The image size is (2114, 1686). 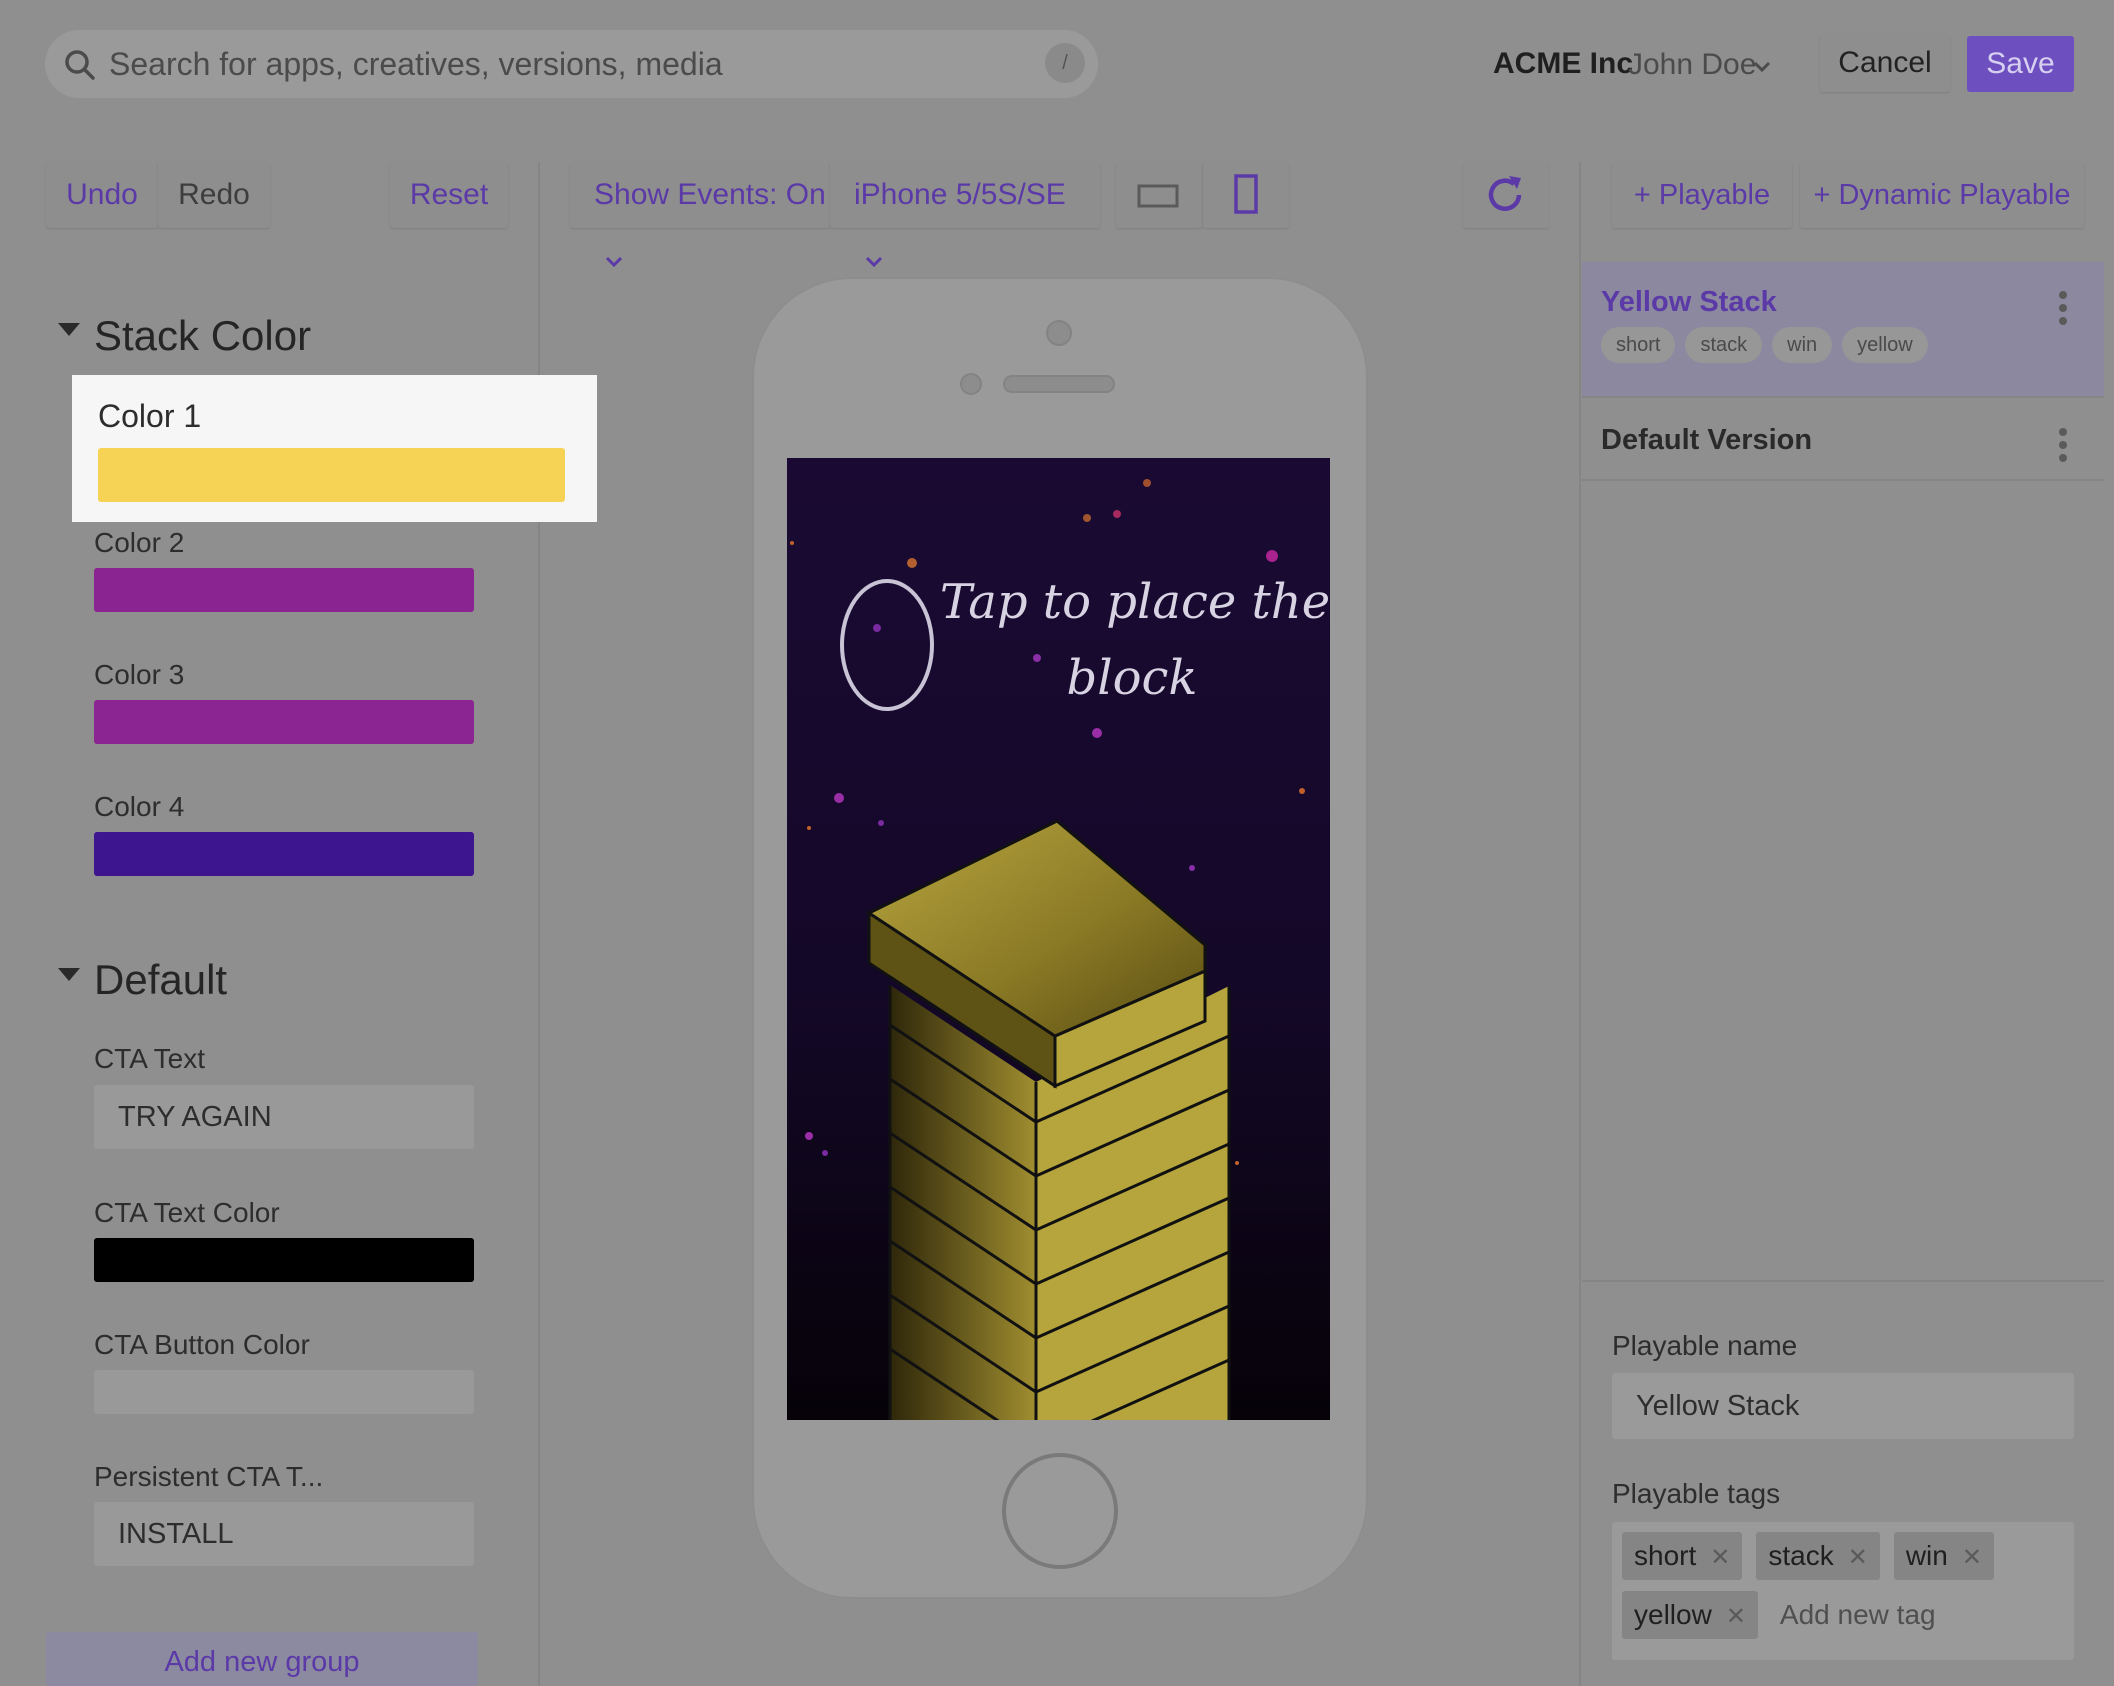 What do you see at coordinates (80, 65) in the screenshot?
I see `search-icon` at bounding box center [80, 65].